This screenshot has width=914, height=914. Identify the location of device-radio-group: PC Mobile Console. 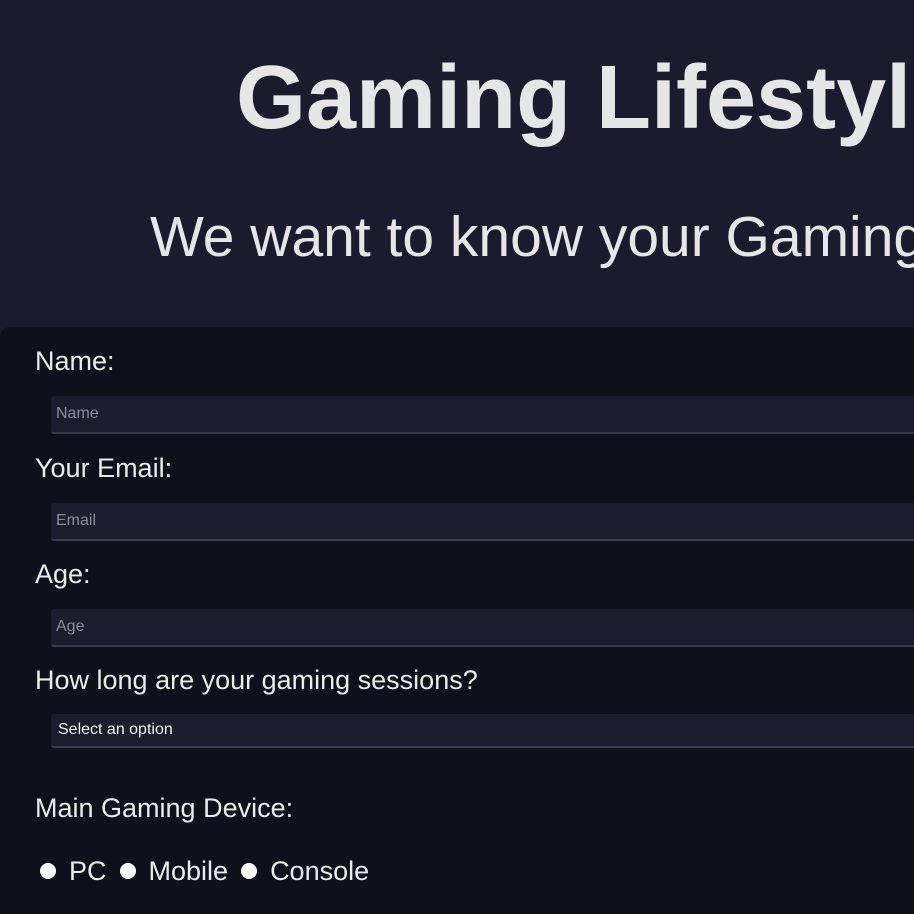
(211, 871).